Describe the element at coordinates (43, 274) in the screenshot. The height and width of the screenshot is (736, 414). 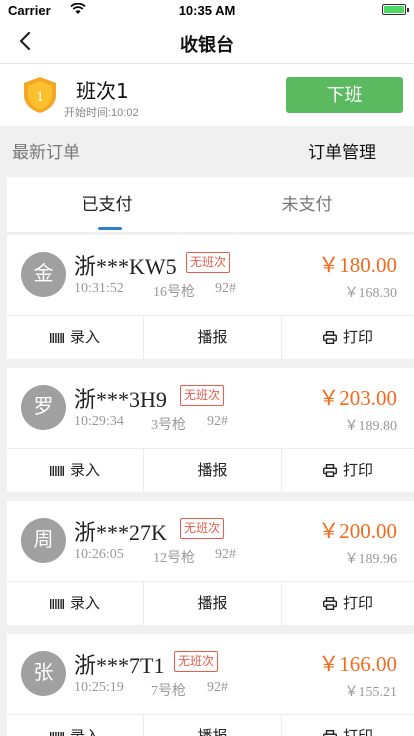
I see `customer-avatar: 金` at that location.